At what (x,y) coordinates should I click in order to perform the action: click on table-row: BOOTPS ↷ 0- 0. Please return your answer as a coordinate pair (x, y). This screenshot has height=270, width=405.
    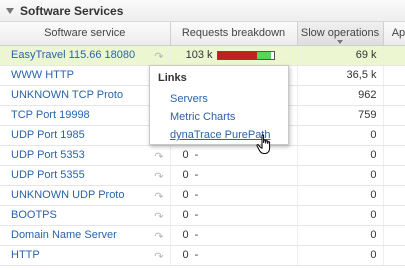
    Looking at the image, I should click on (202, 215).